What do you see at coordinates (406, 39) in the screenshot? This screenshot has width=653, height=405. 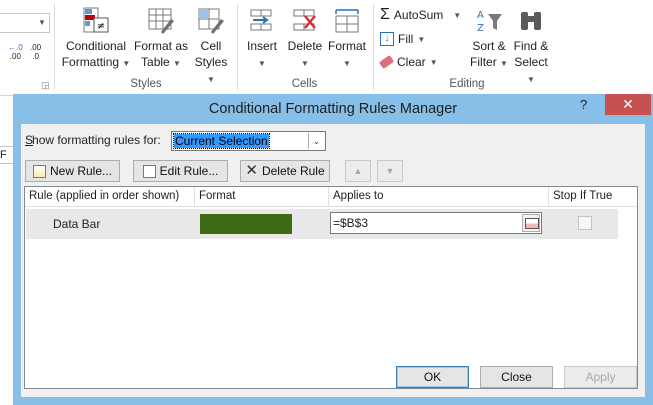 I see `fill-label: Fill` at bounding box center [406, 39].